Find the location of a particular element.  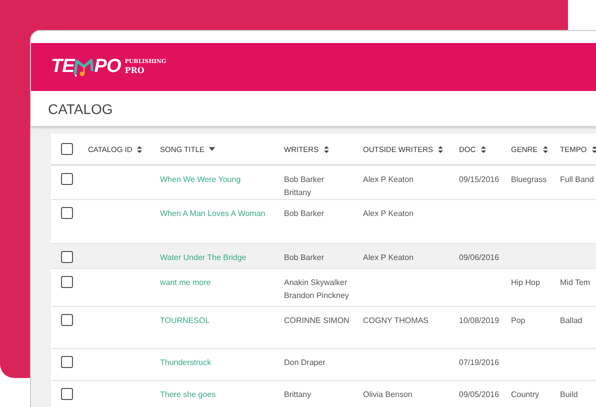

table-row: When We Were Young Bob Barker Brittany Alex P Keaton 09/15/2016 Bluegrass Full Band is located at coordinates (323, 183).